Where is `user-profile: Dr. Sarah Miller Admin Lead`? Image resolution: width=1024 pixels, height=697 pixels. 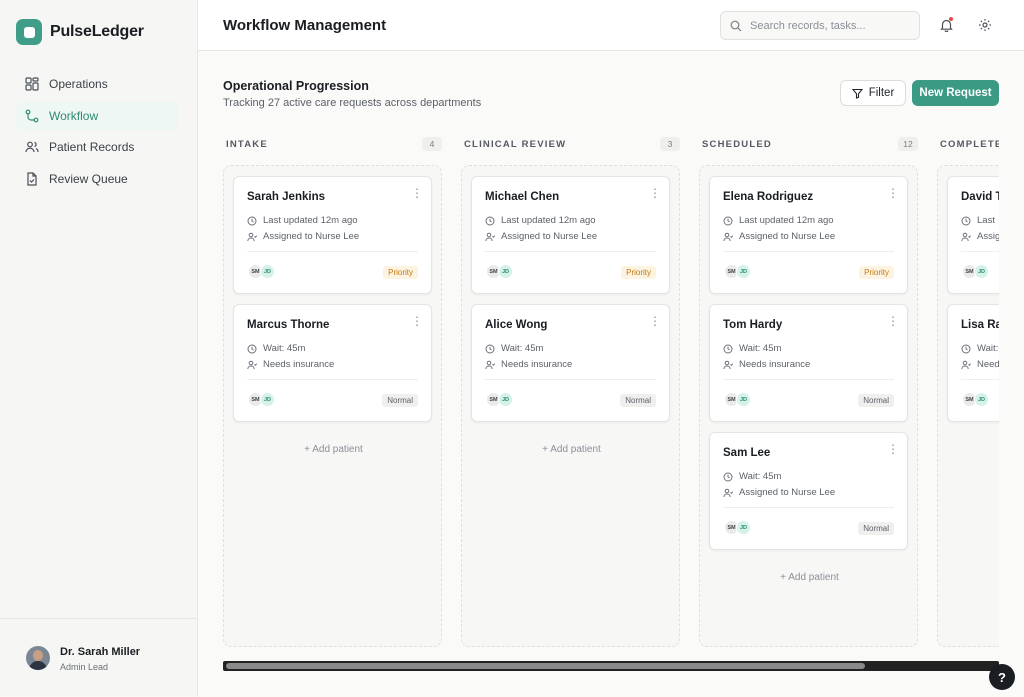
user-profile: Dr. Sarah Miller Admin Lead is located at coordinates (99, 657).